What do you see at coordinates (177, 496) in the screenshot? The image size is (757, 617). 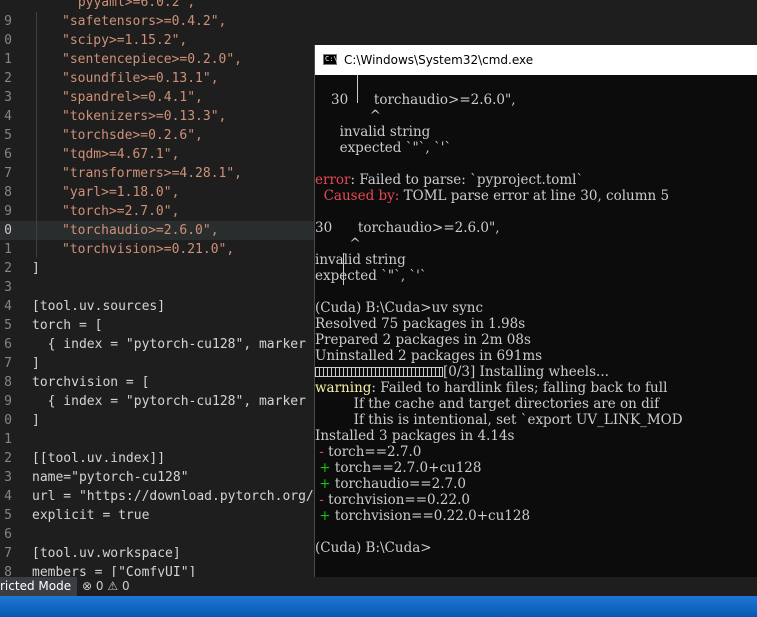 I see `code-line: url = "https://download.pytorch.org/w` at bounding box center [177, 496].